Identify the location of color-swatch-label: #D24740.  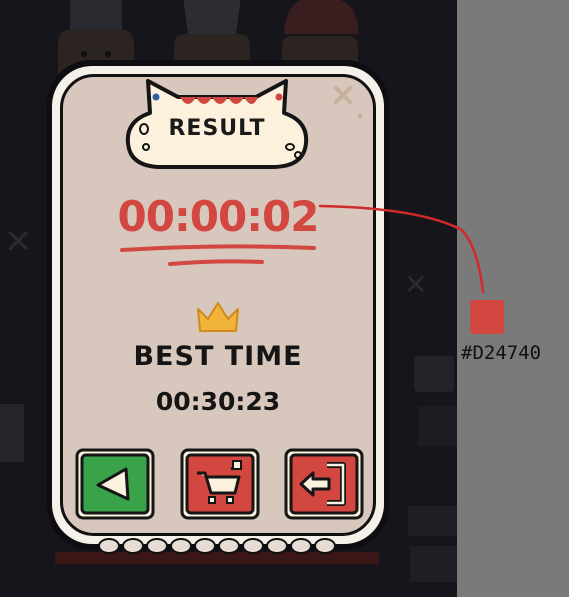
(501, 353).